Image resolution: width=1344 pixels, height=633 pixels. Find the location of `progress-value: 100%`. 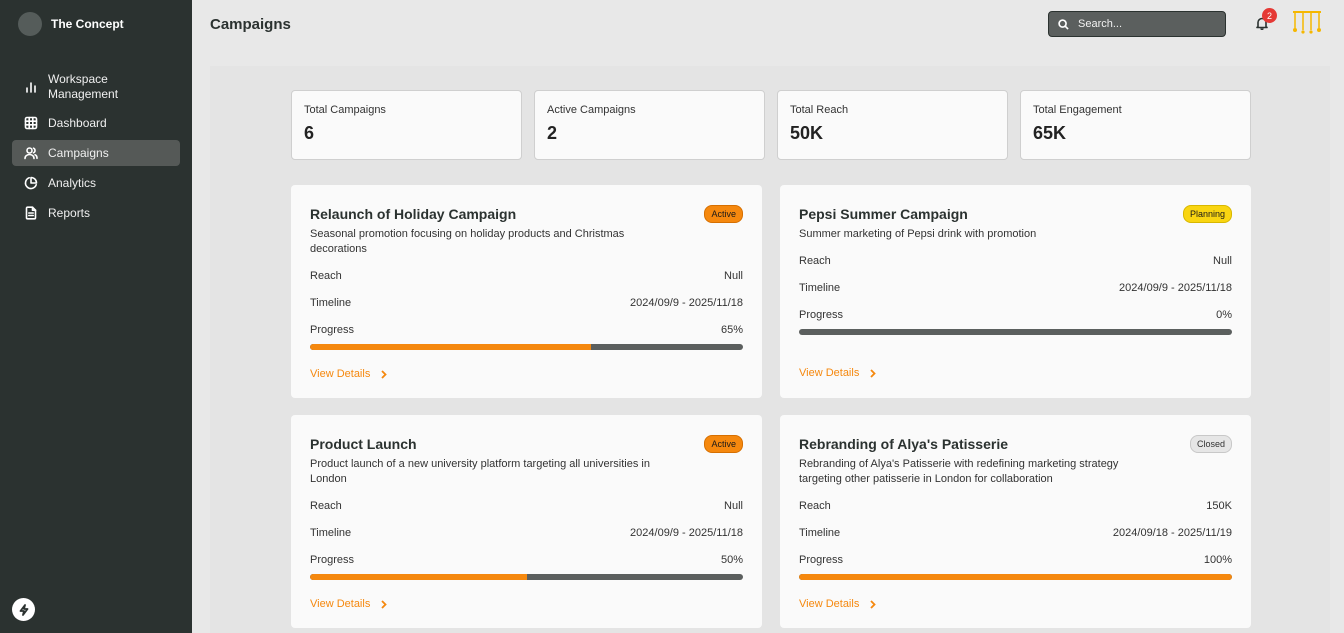

progress-value: 100% is located at coordinates (1217, 560).